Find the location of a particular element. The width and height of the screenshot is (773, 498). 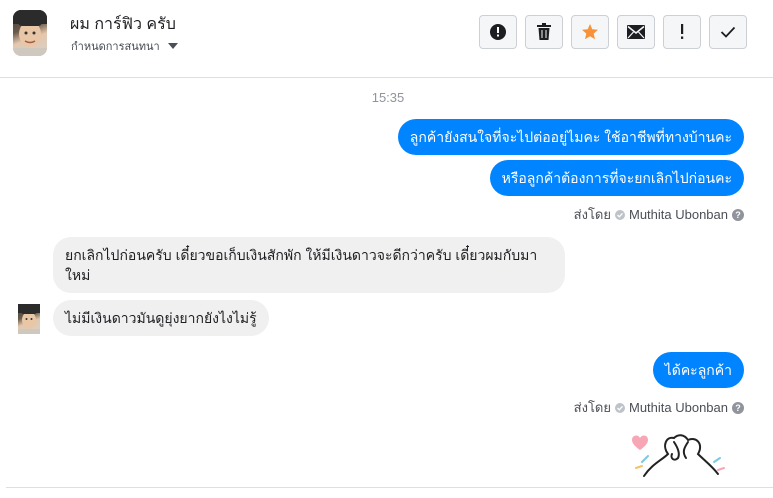

trash-icon is located at coordinates (544, 31).